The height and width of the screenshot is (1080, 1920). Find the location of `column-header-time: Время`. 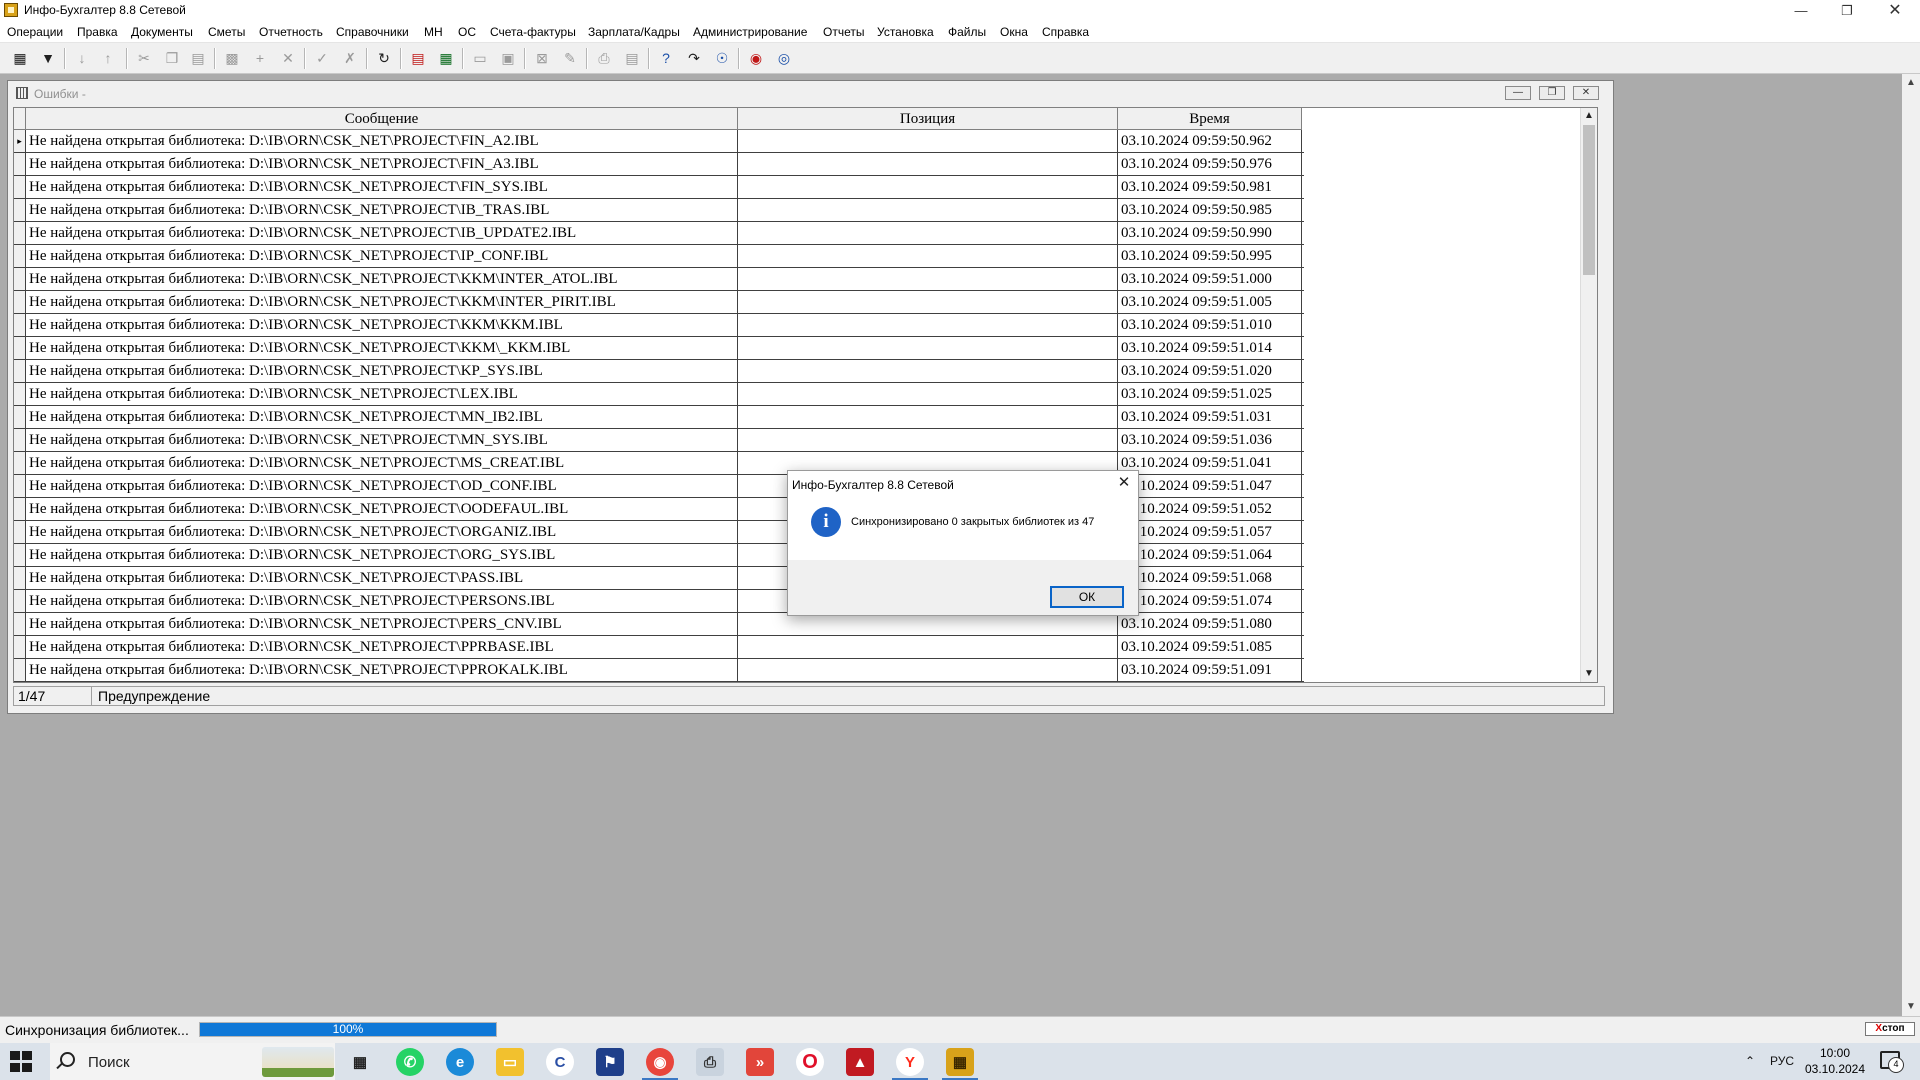

column-header-time: Время is located at coordinates (1210, 119).